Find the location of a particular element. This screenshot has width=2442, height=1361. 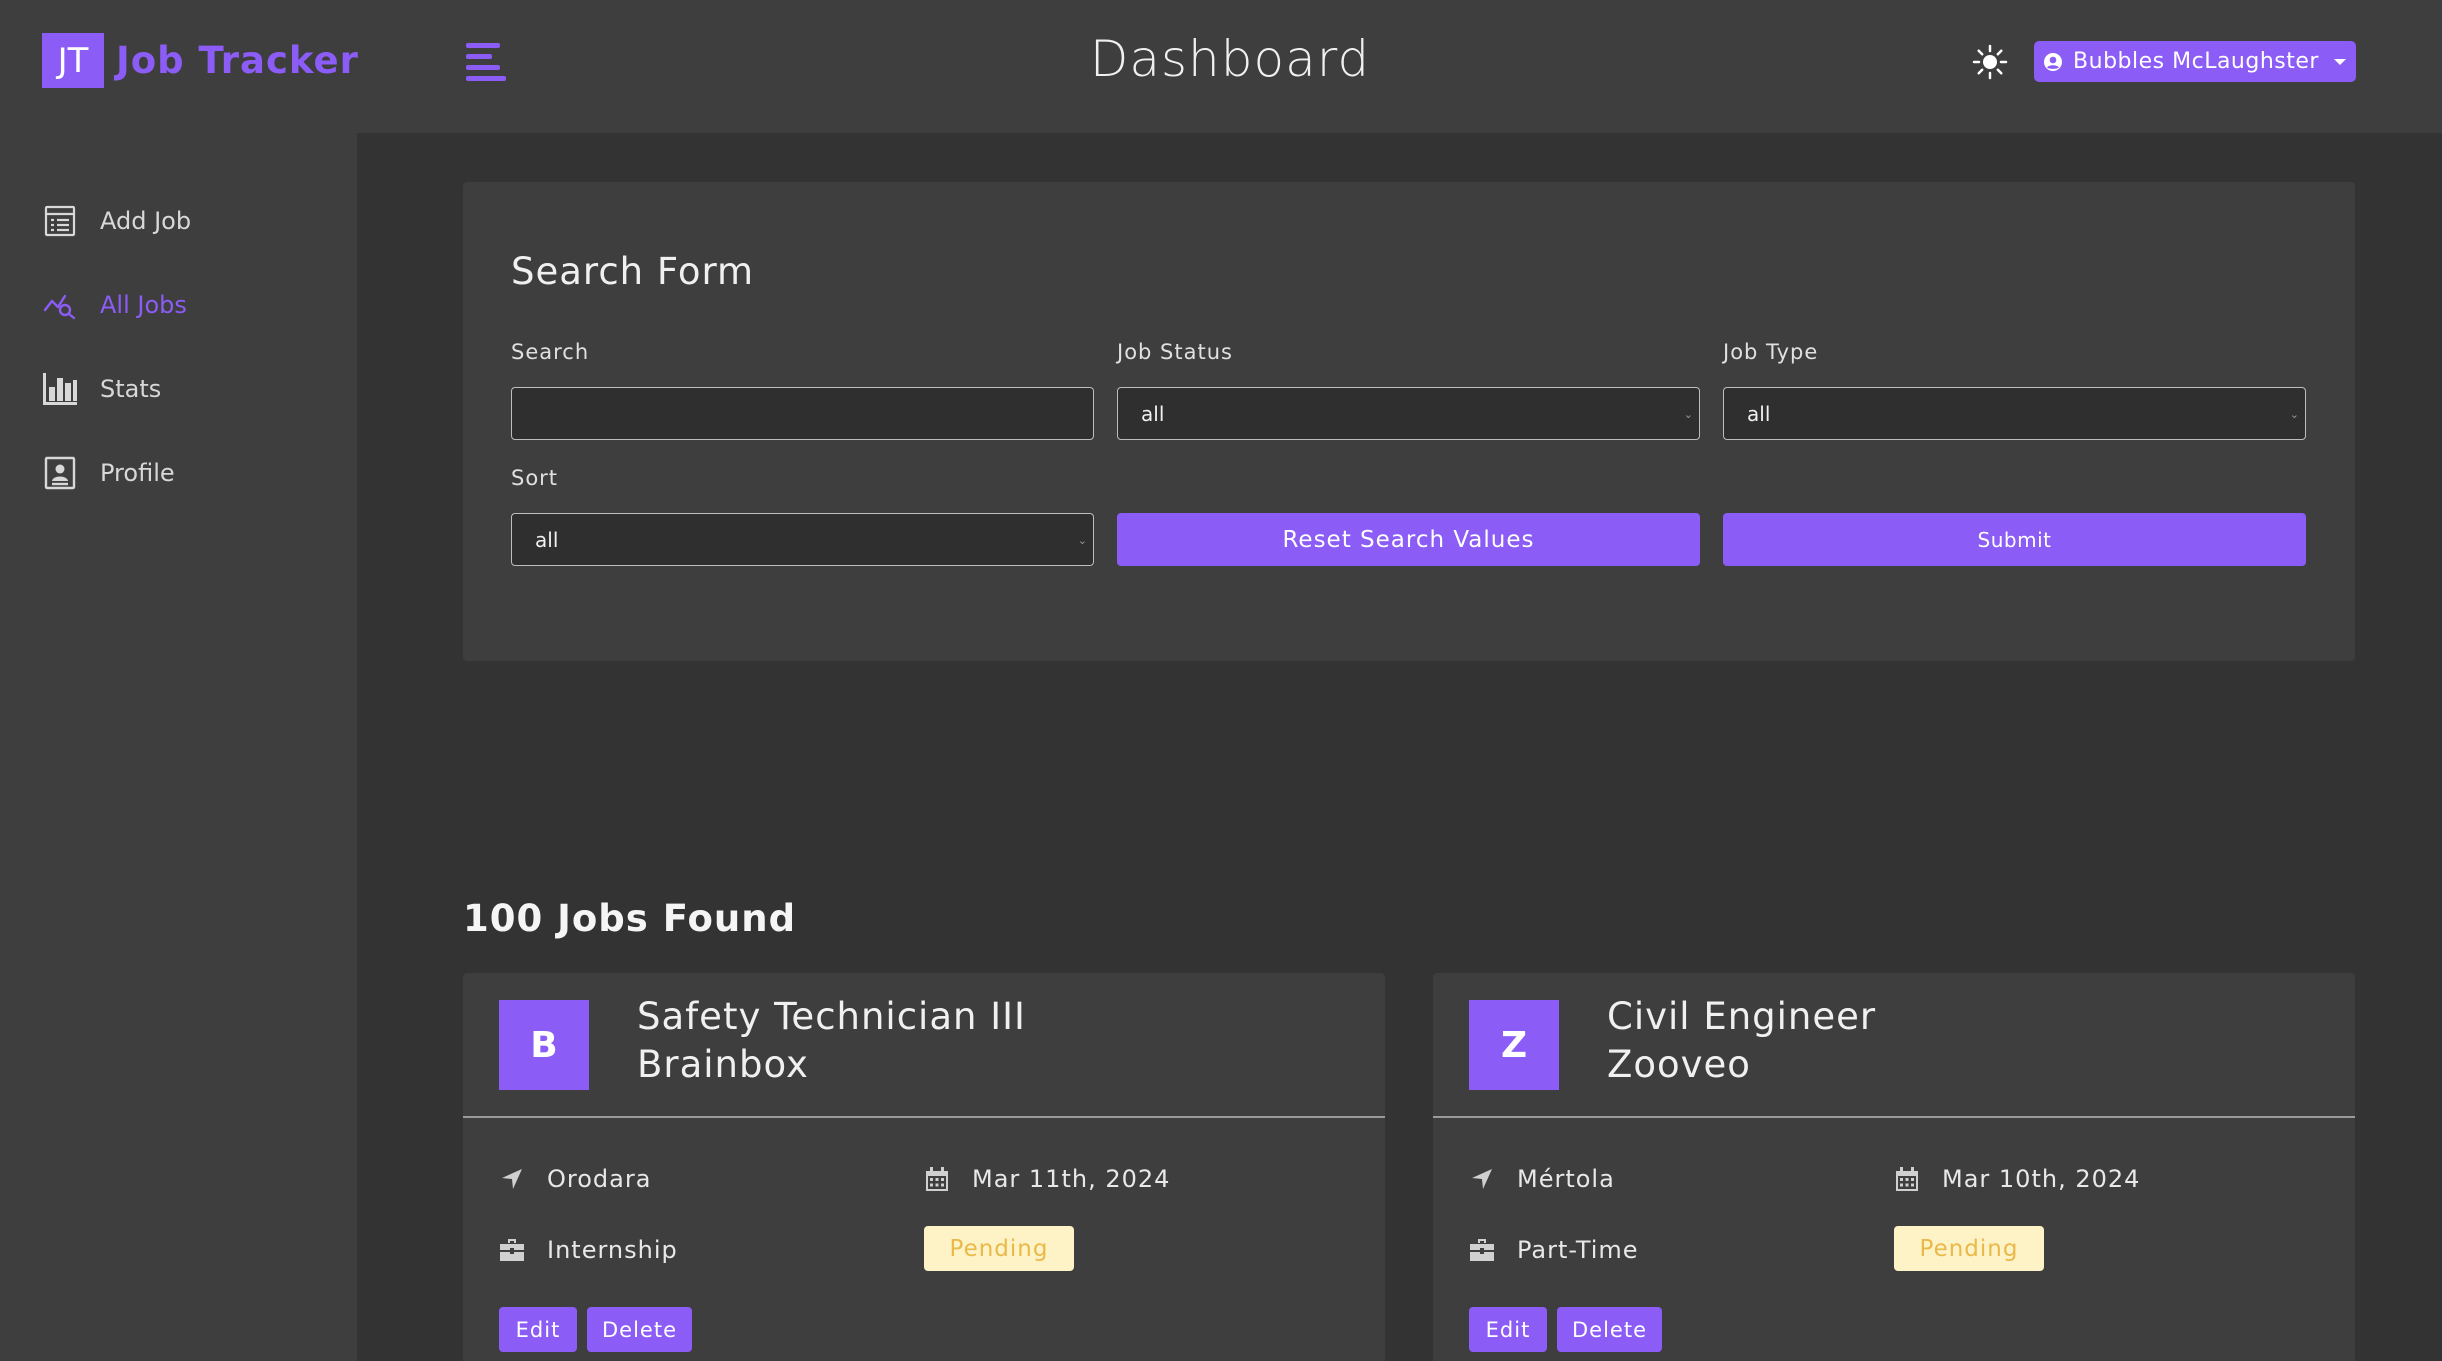

job-location-text: Orodara is located at coordinates (599, 1179).